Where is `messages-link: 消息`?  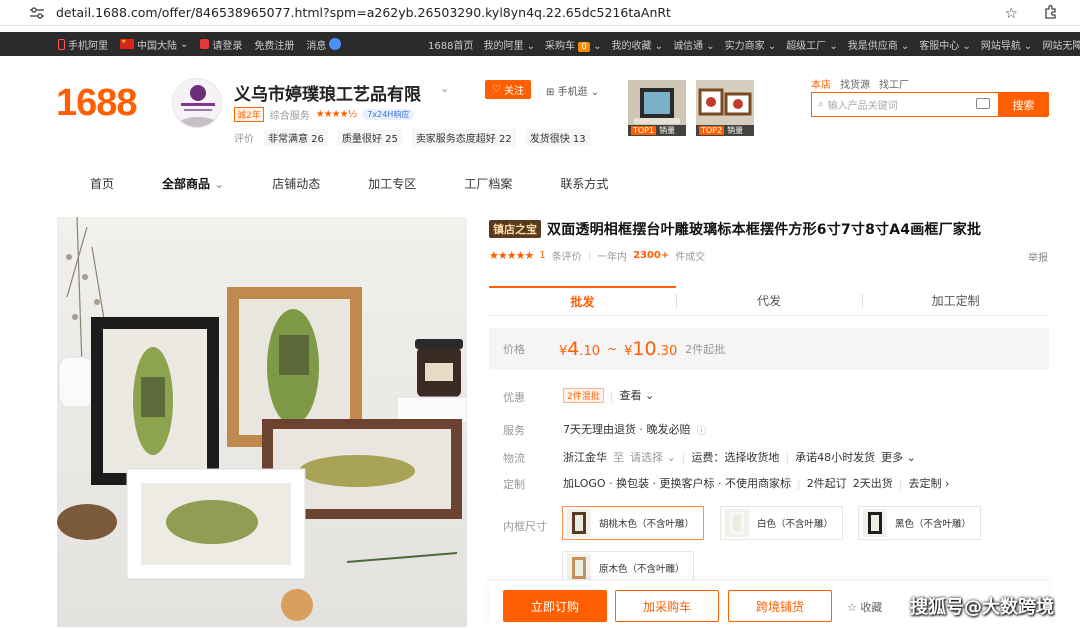 messages-link: 消息 is located at coordinates (324, 44).